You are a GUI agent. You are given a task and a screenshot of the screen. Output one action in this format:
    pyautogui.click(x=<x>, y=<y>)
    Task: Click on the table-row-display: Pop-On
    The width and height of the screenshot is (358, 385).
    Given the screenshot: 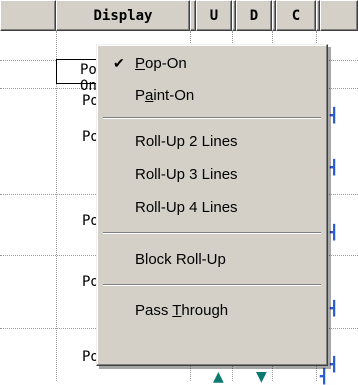 What is the action you would take?
    pyautogui.click(x=88, y=78)
    